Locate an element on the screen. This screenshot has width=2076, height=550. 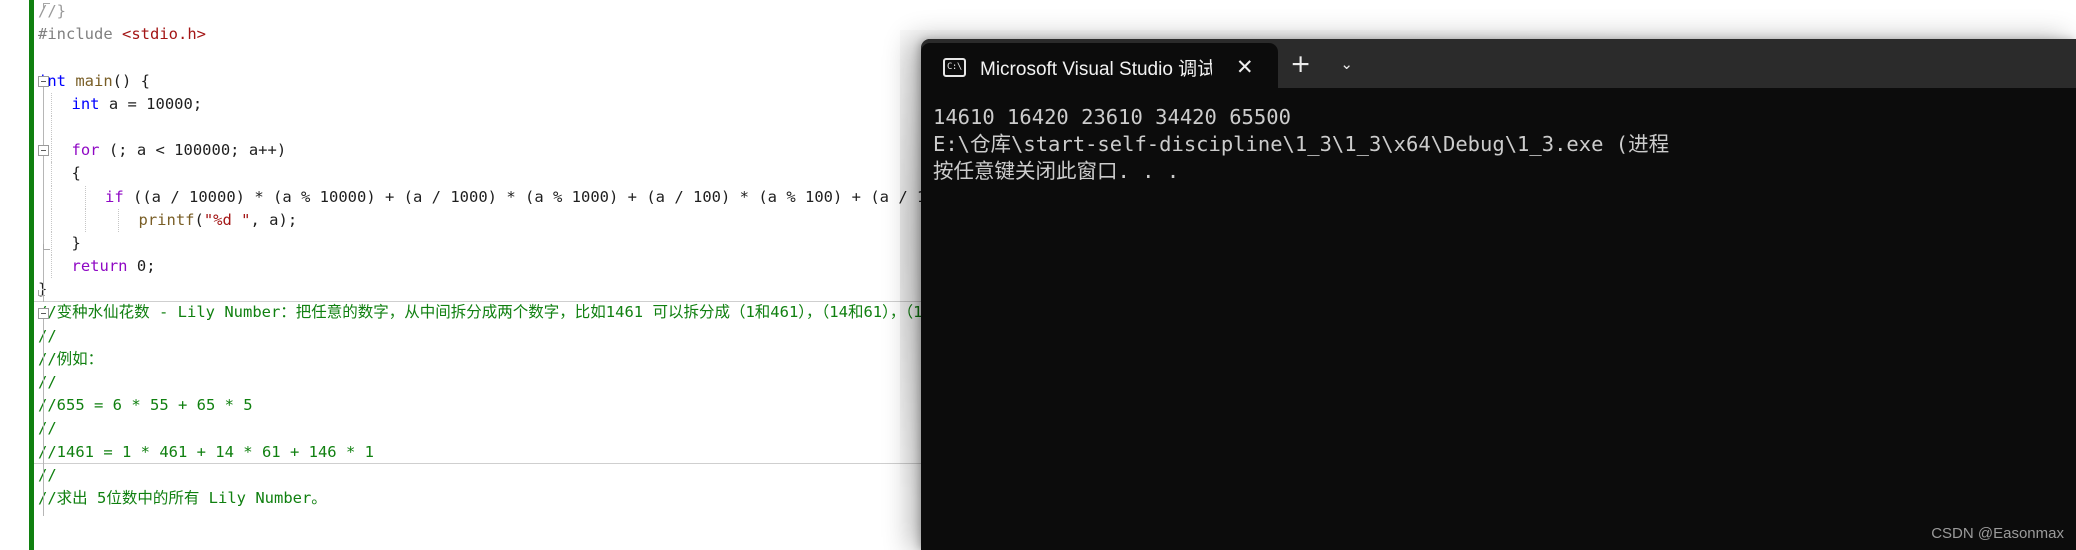
outline-end-bracket-for is located at coordinates (46, 247).